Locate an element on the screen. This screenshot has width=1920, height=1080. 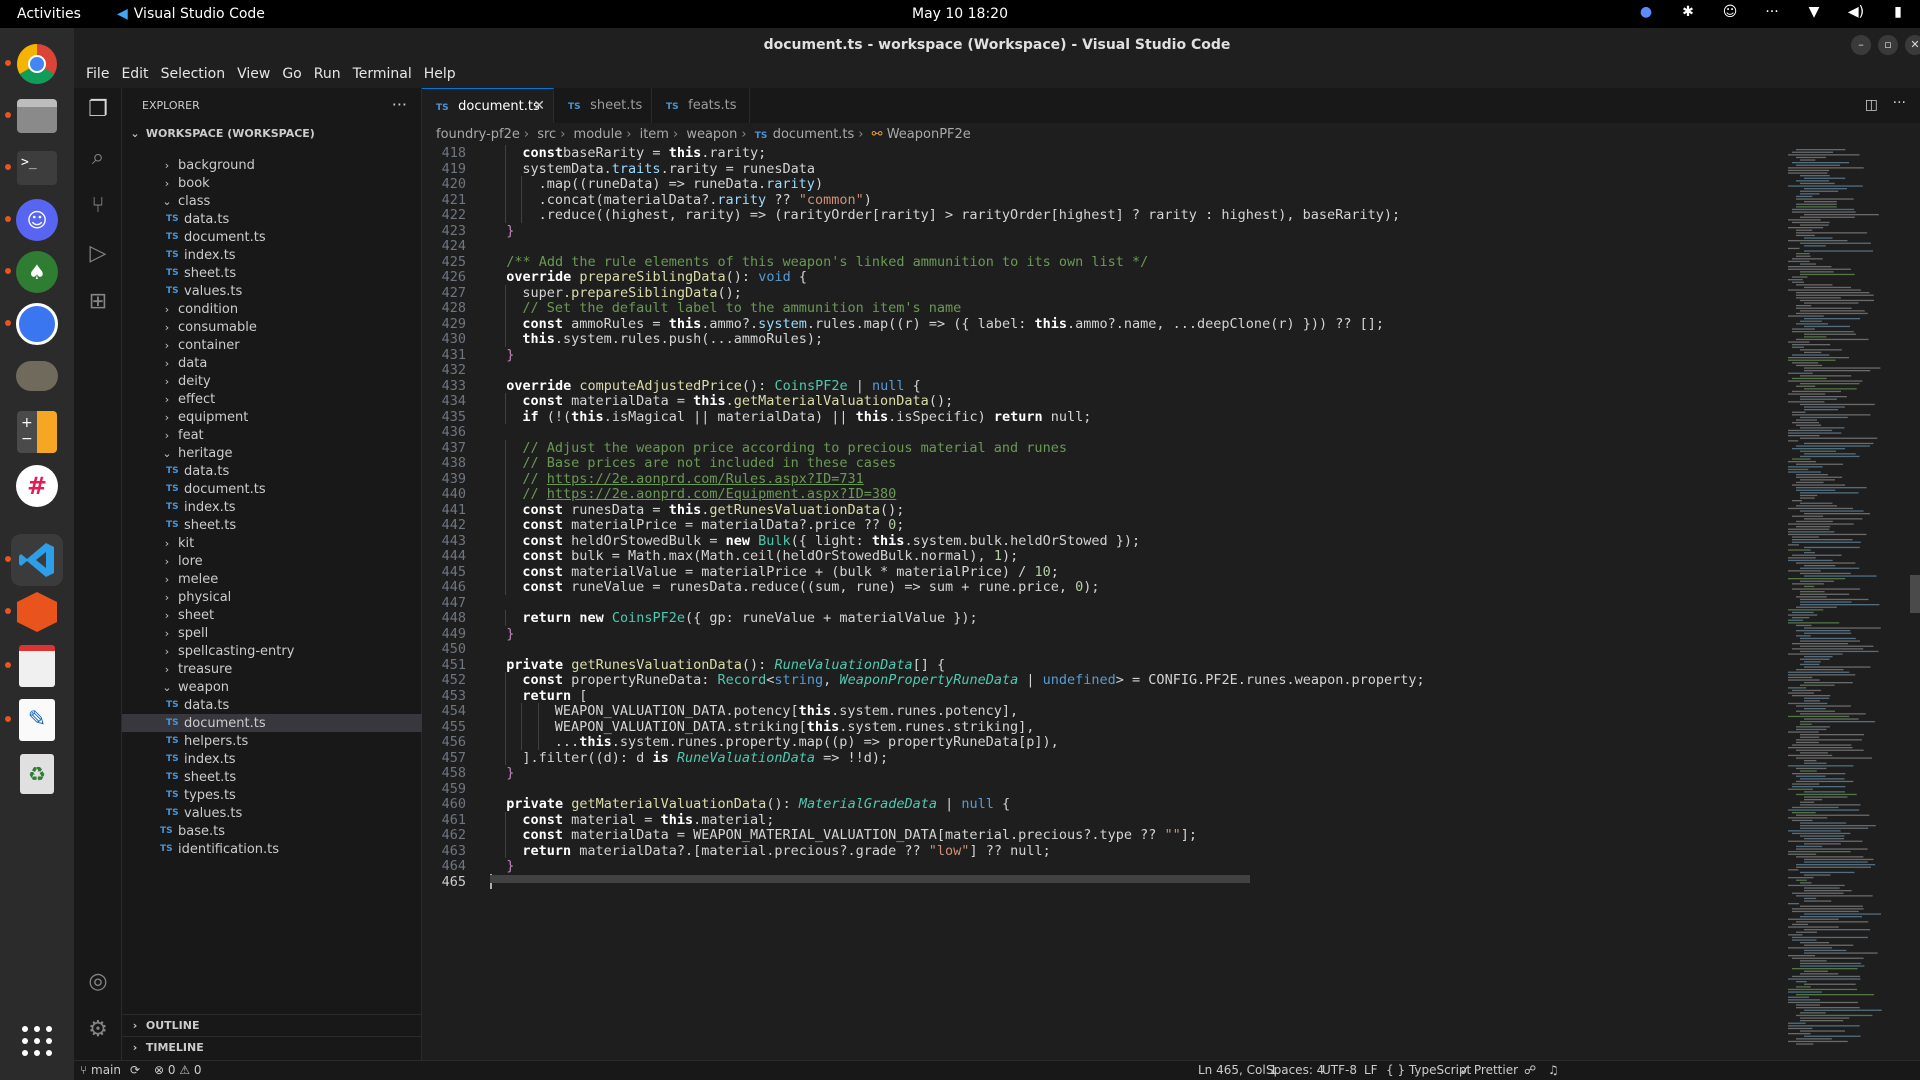
search-icon: ⌕ is located at coordinates (98, 158).